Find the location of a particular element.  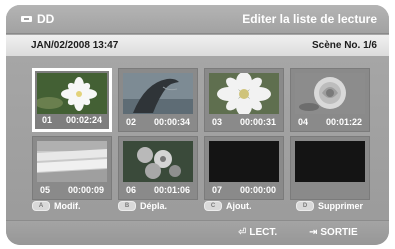

flower-bunch-image is located at coordinates (158, 161).